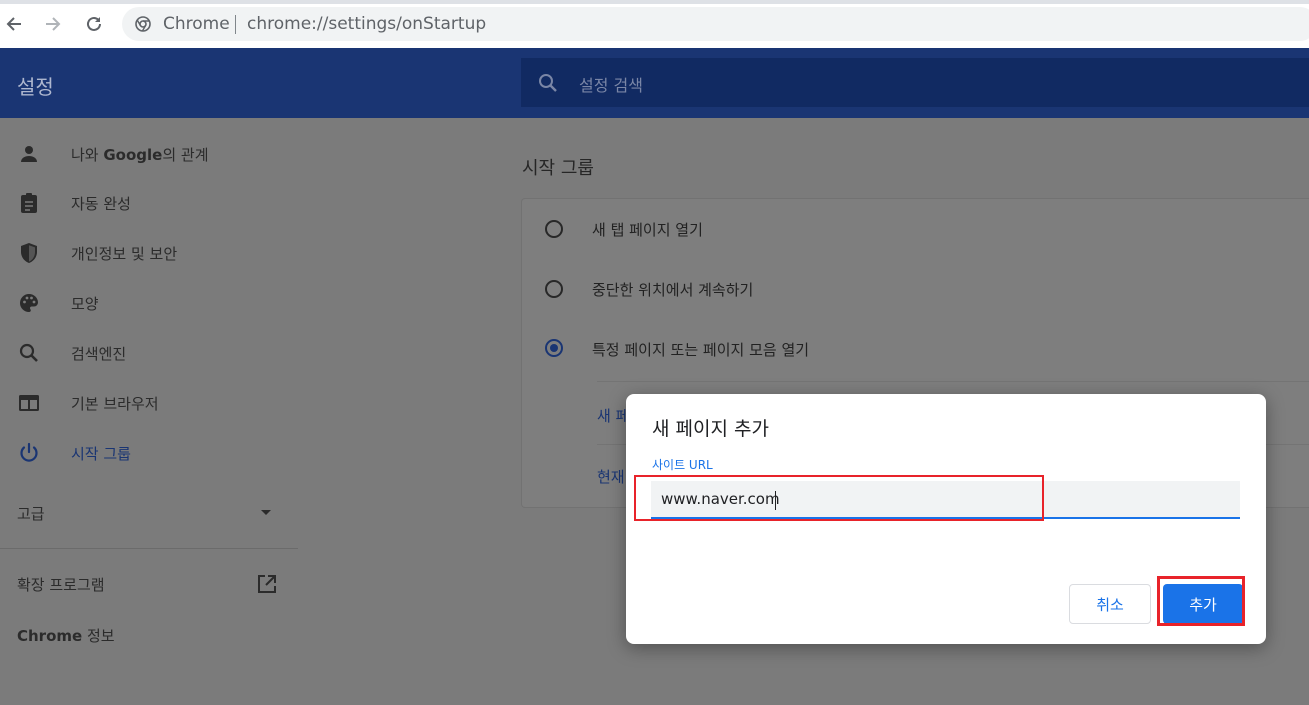 The image size is (1309, 705). Describe the element at coordinates (647, 230) in the screenshot. I see `radio-label-new-tab: 새 탭 페이지 열기` at that location.